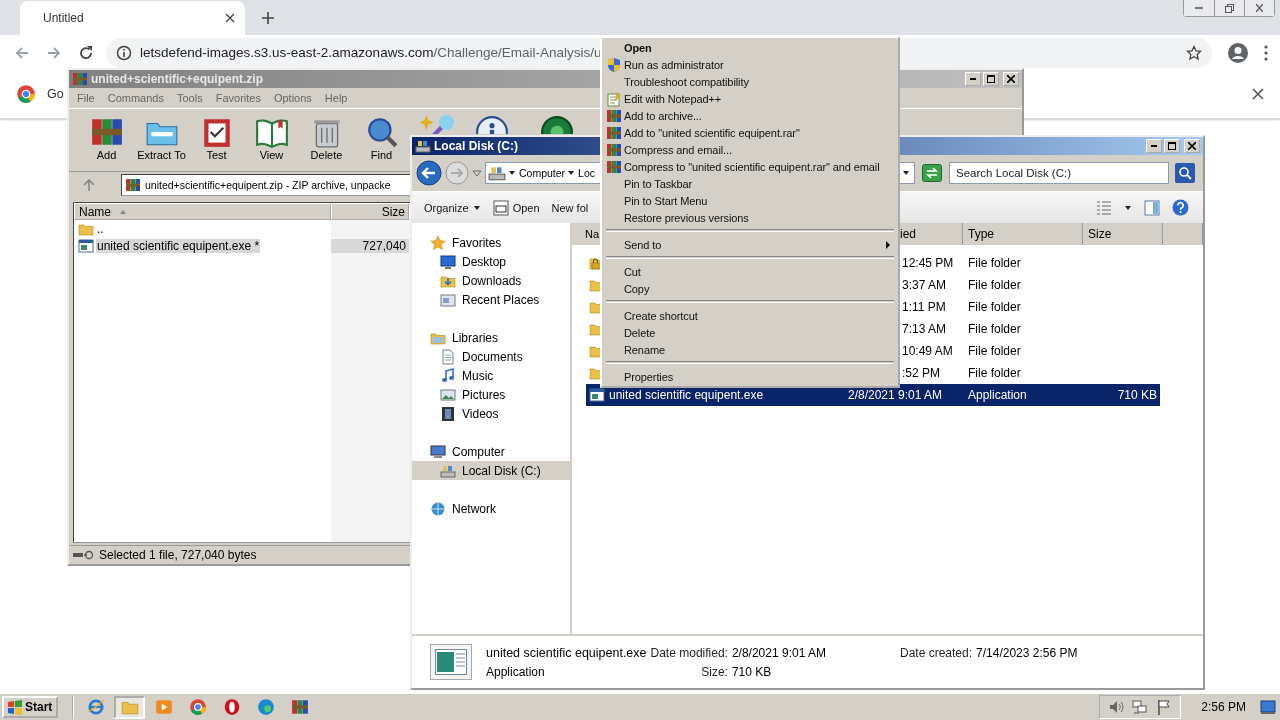 The width and height of the screenshot is (1280, 720). I want to click on nav-item: Favorites, so click(491, 242).